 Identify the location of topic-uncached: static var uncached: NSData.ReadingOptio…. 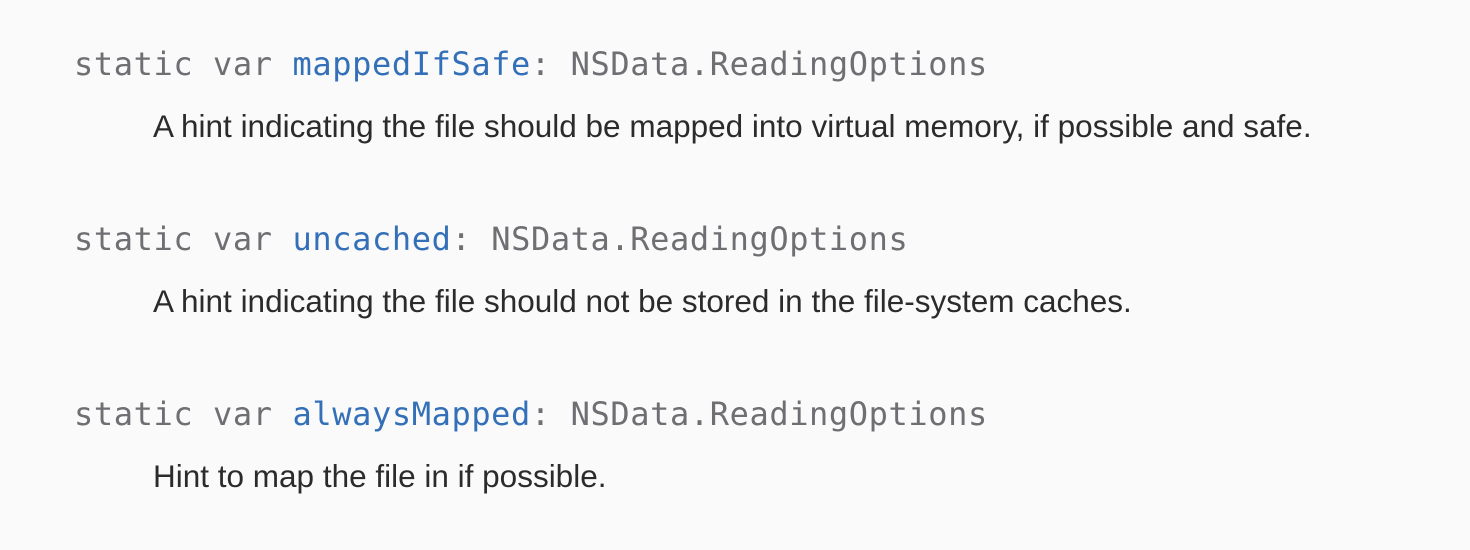
(603, 270).